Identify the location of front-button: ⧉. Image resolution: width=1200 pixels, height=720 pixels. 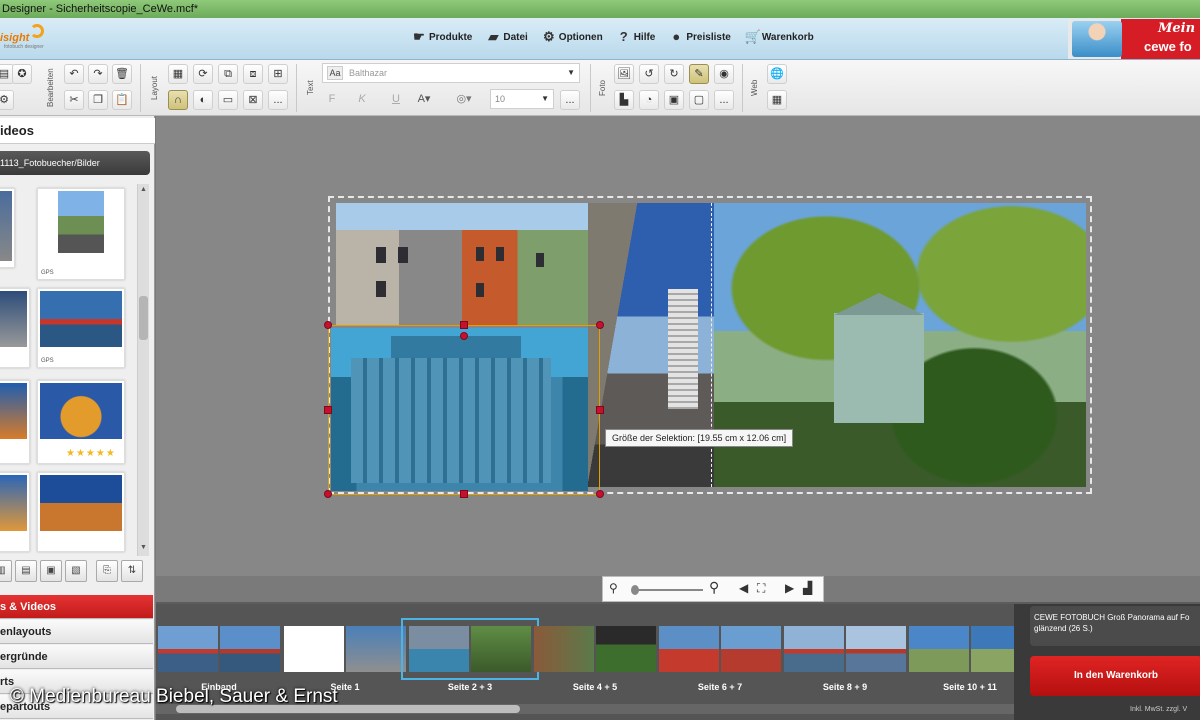
(228, 74).